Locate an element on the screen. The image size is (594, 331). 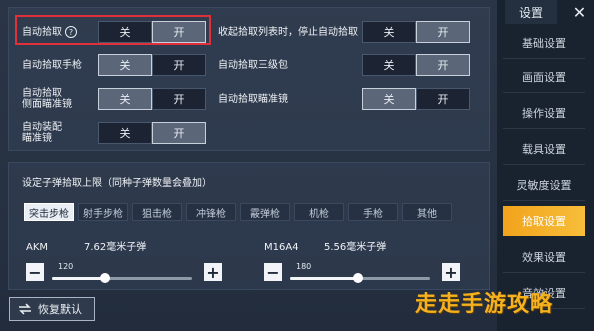
side-scope-row: 自动拾取 侧面瞄准镜 is located at coordinates (47, 99).